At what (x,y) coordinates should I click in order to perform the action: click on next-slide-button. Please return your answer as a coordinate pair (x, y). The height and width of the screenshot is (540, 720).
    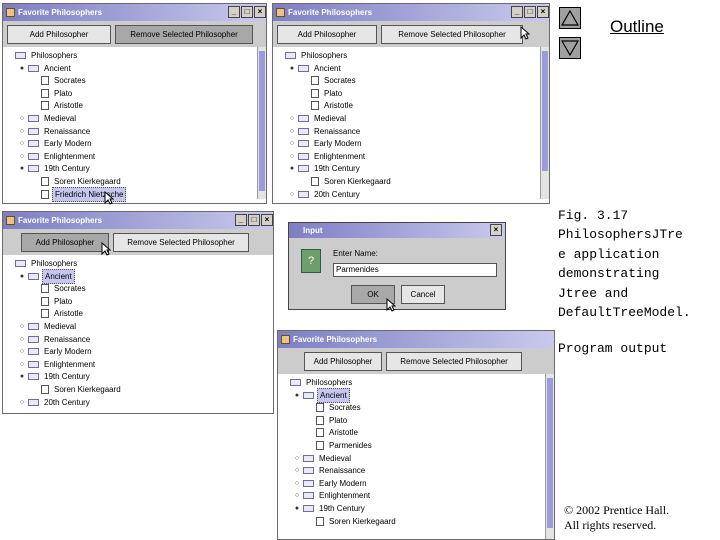
    Looking at the image, I should click on (570, 48).